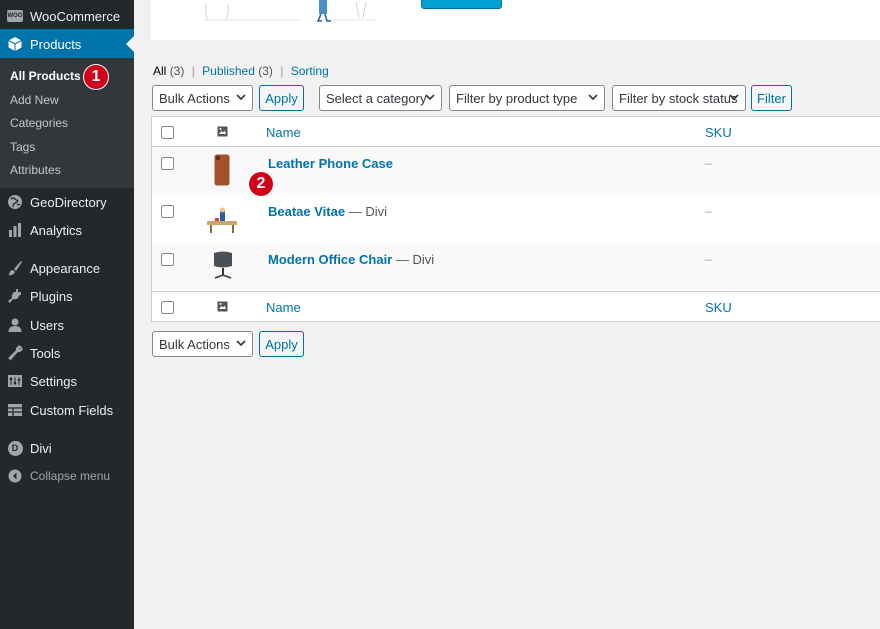  Describe the element at coordinates (376, 98) in the screenshot. I see `select-value: Select a category` at that location.